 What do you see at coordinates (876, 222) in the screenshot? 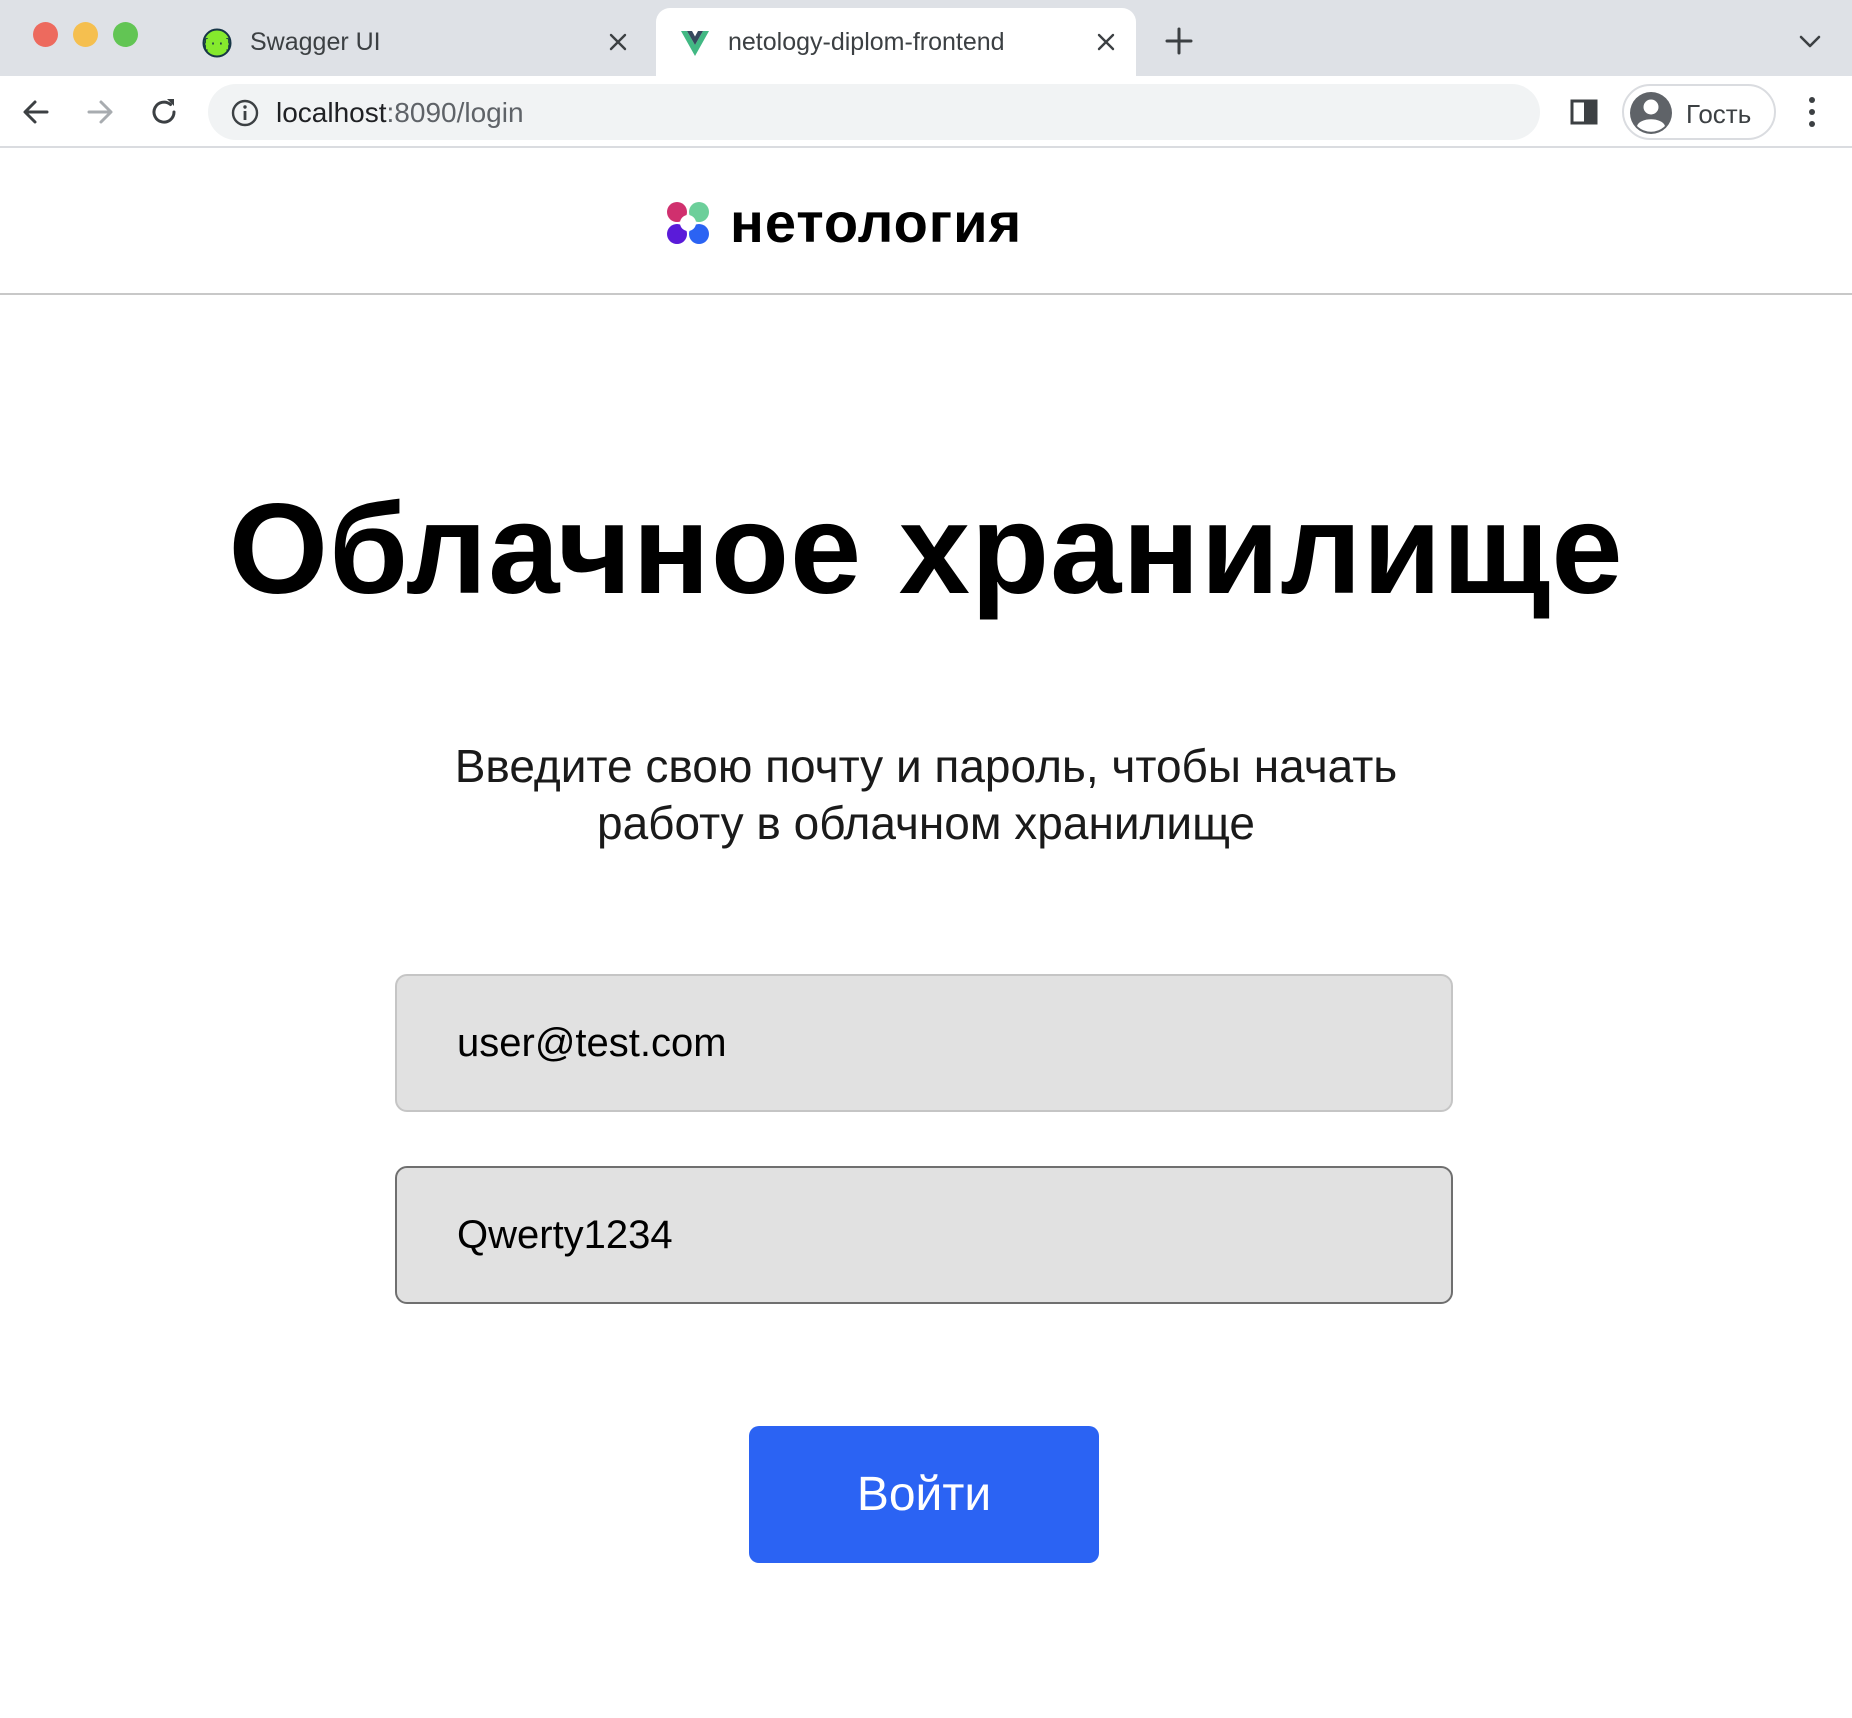
I see `logo-text: нетология` at bounding box center [876, 222].